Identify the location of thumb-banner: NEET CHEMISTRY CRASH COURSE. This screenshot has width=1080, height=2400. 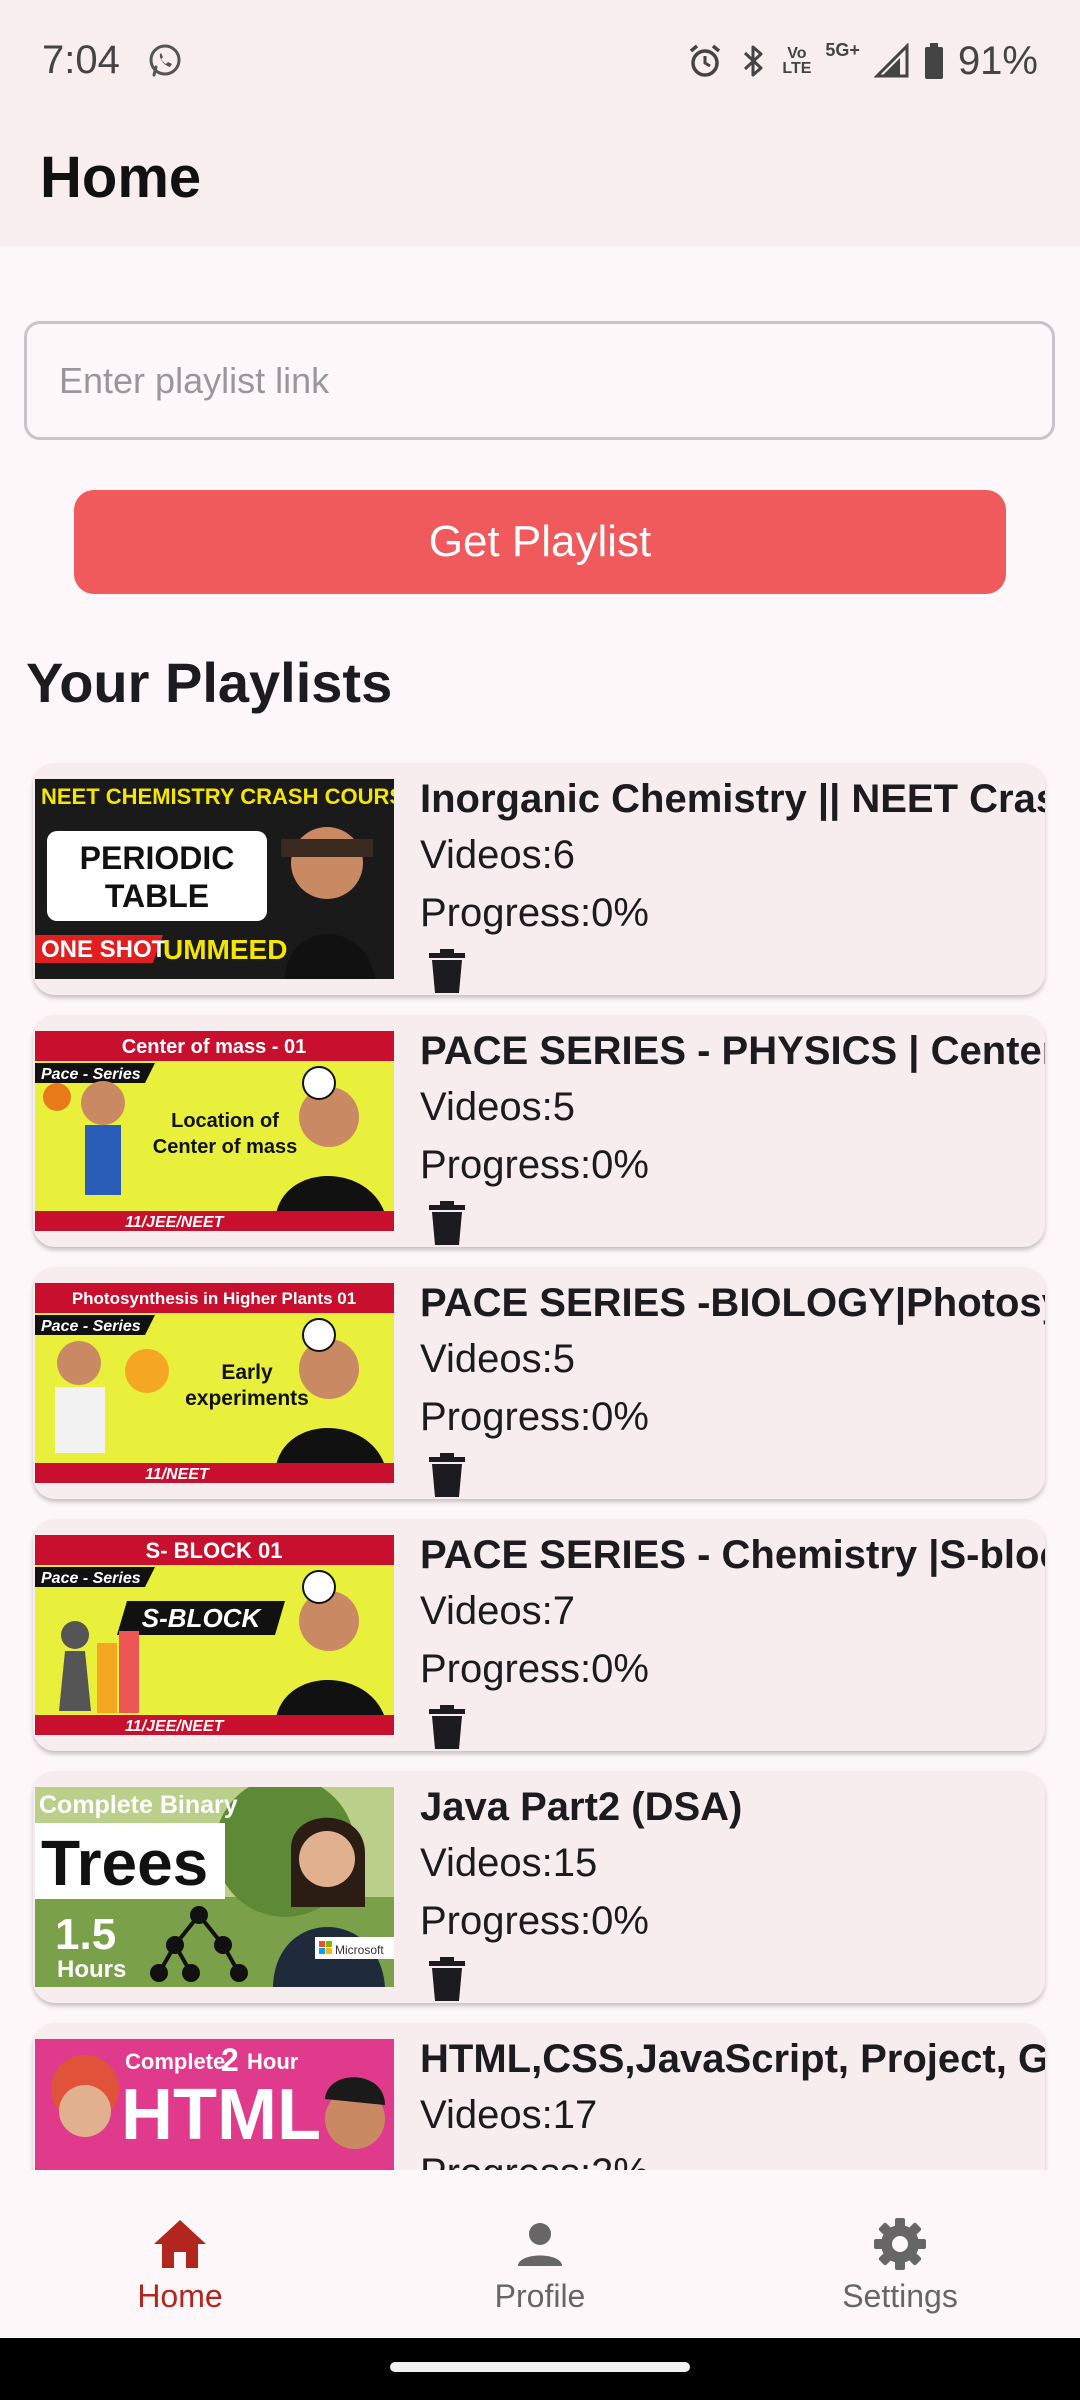
(217, 796).